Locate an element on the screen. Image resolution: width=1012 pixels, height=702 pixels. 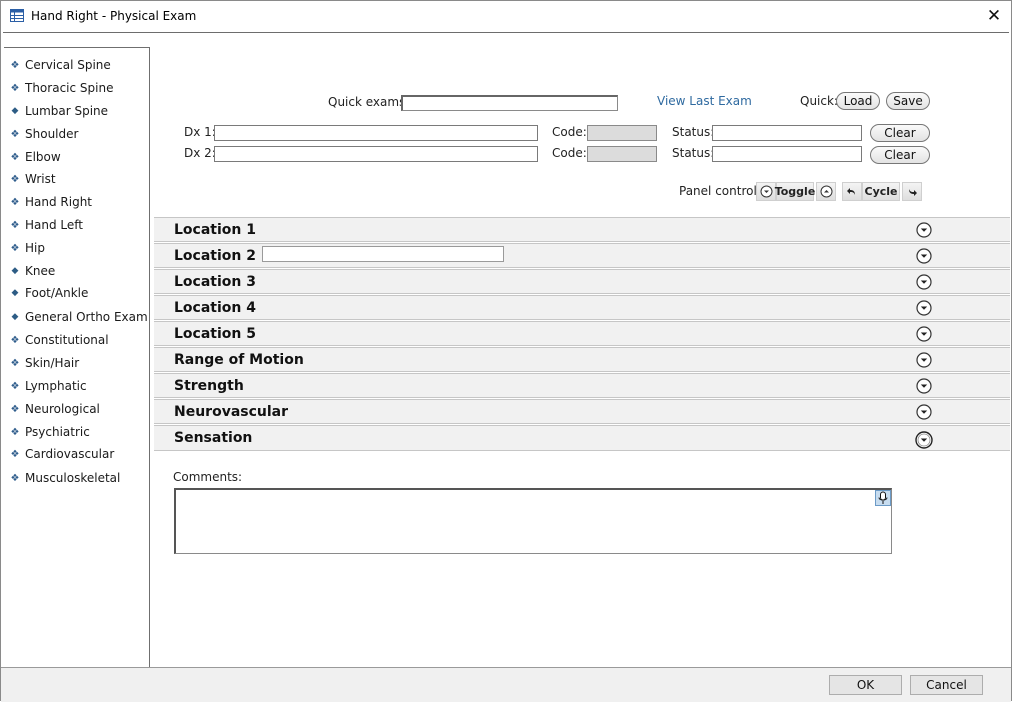
cycle-forward-button is located at coordinates (912, 191).